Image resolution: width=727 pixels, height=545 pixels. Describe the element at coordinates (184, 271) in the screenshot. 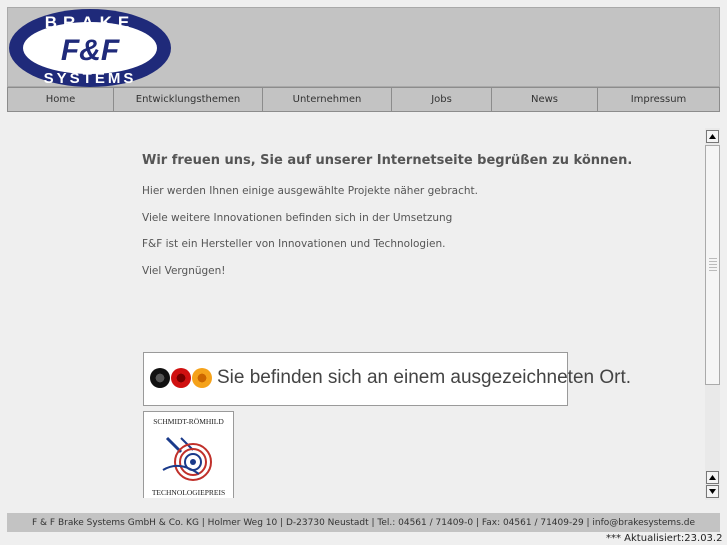

I see `closing-paragraph: Viel Vergnügen!` at that location.